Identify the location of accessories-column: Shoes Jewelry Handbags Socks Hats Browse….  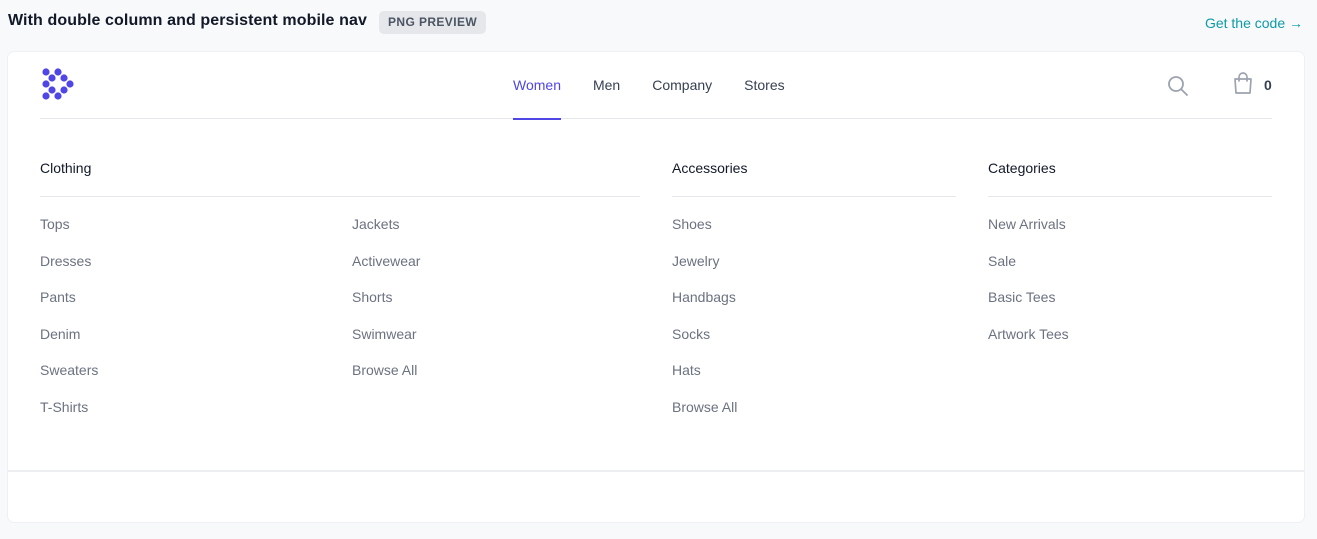
(704, 325).